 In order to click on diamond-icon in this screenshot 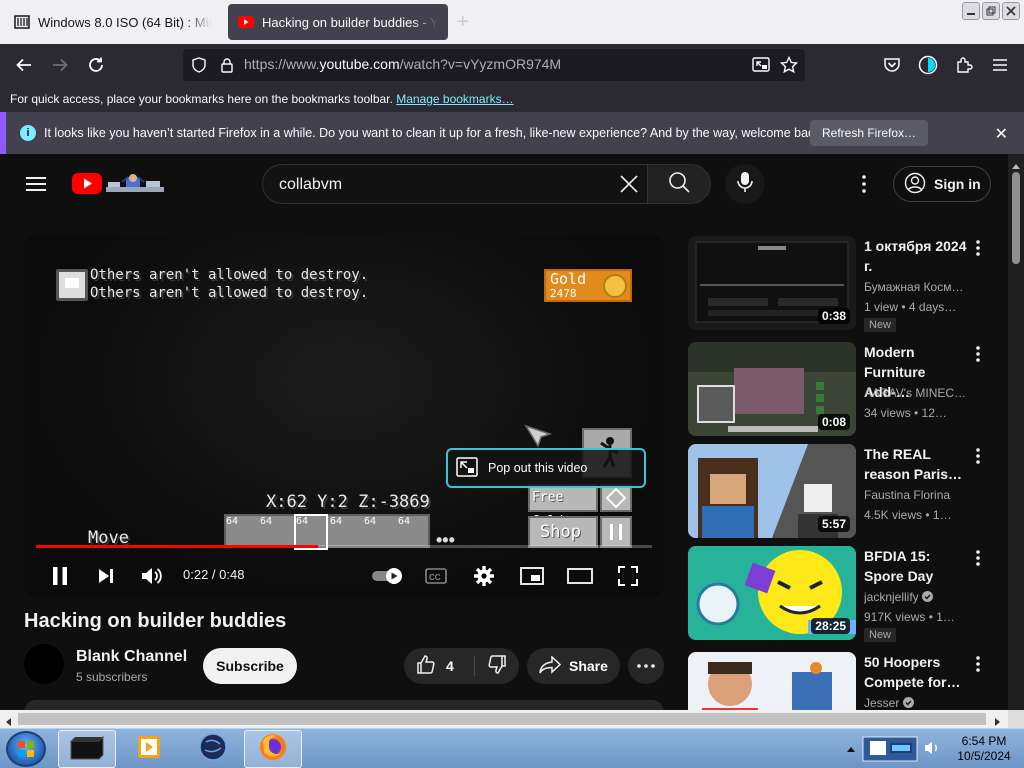, I will do `click(616, 498)`.